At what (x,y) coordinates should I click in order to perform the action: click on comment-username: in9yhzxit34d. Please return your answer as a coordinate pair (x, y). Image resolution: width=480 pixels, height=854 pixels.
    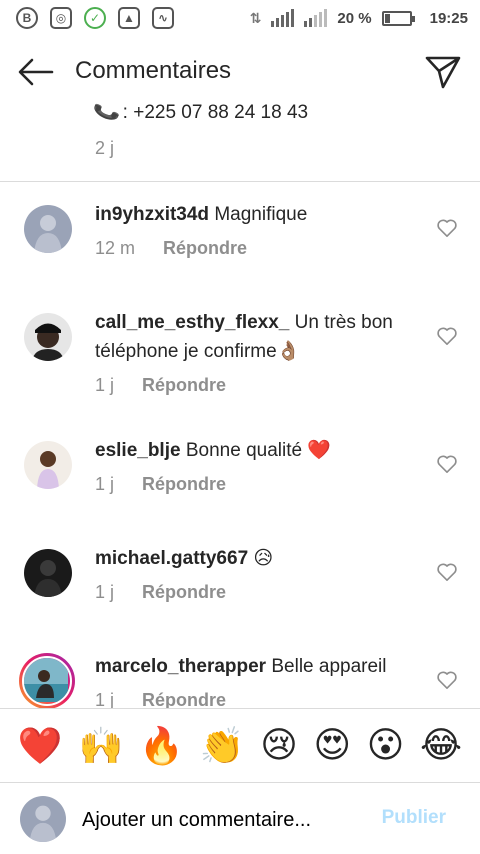
    Looking at the image, I should click on (152, 214).